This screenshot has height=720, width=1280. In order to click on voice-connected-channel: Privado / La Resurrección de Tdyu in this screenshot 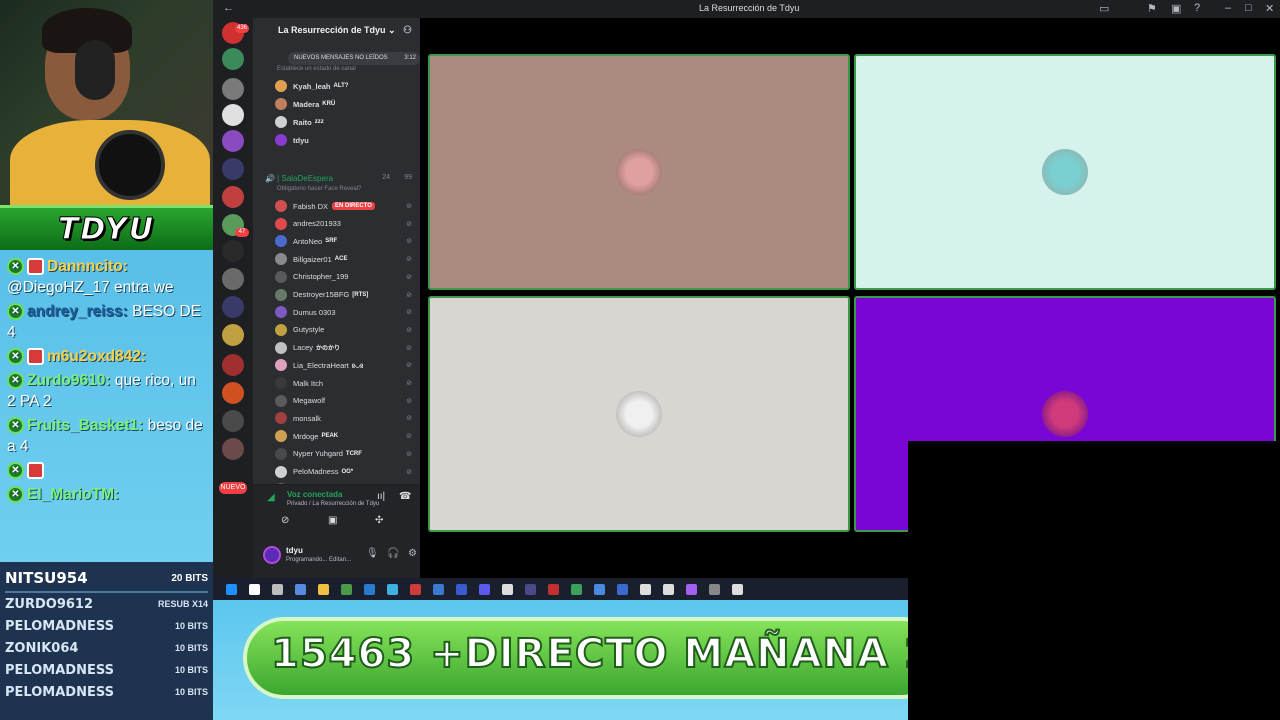, I will do `click(333, 504)`.